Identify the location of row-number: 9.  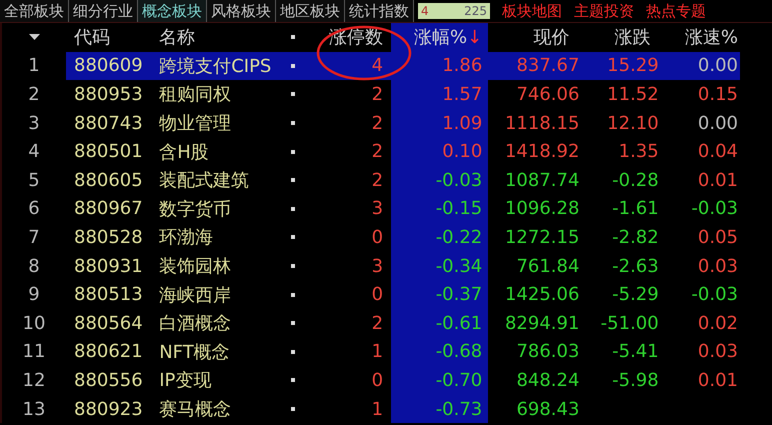
(34, 295).